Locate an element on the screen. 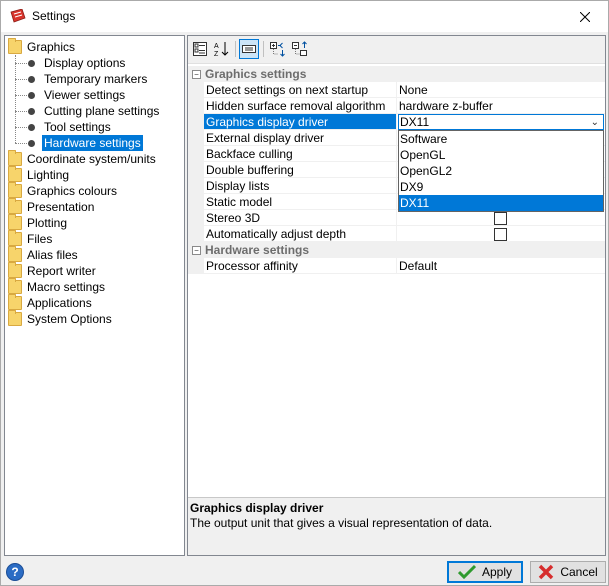 The image size is (609, 586). dropdown-option: OpenGL is located at coordinates (501, 155).